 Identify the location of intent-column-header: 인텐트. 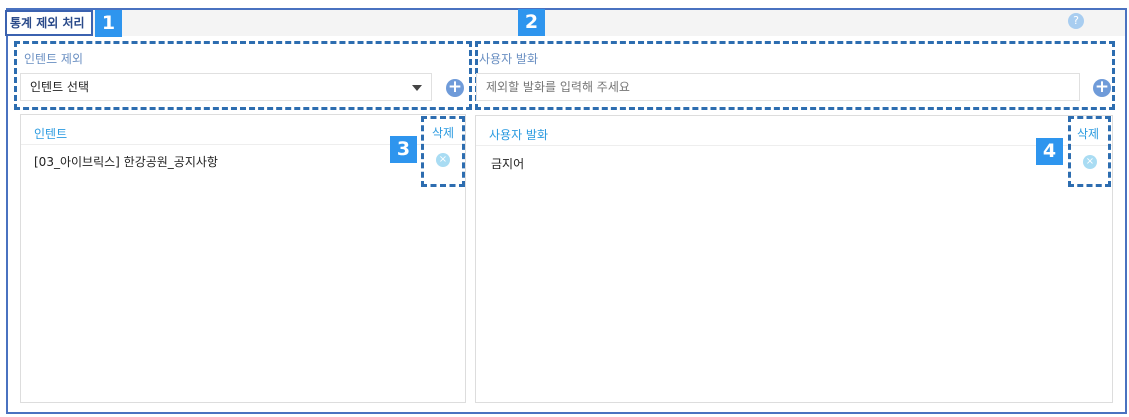
(51, 134).